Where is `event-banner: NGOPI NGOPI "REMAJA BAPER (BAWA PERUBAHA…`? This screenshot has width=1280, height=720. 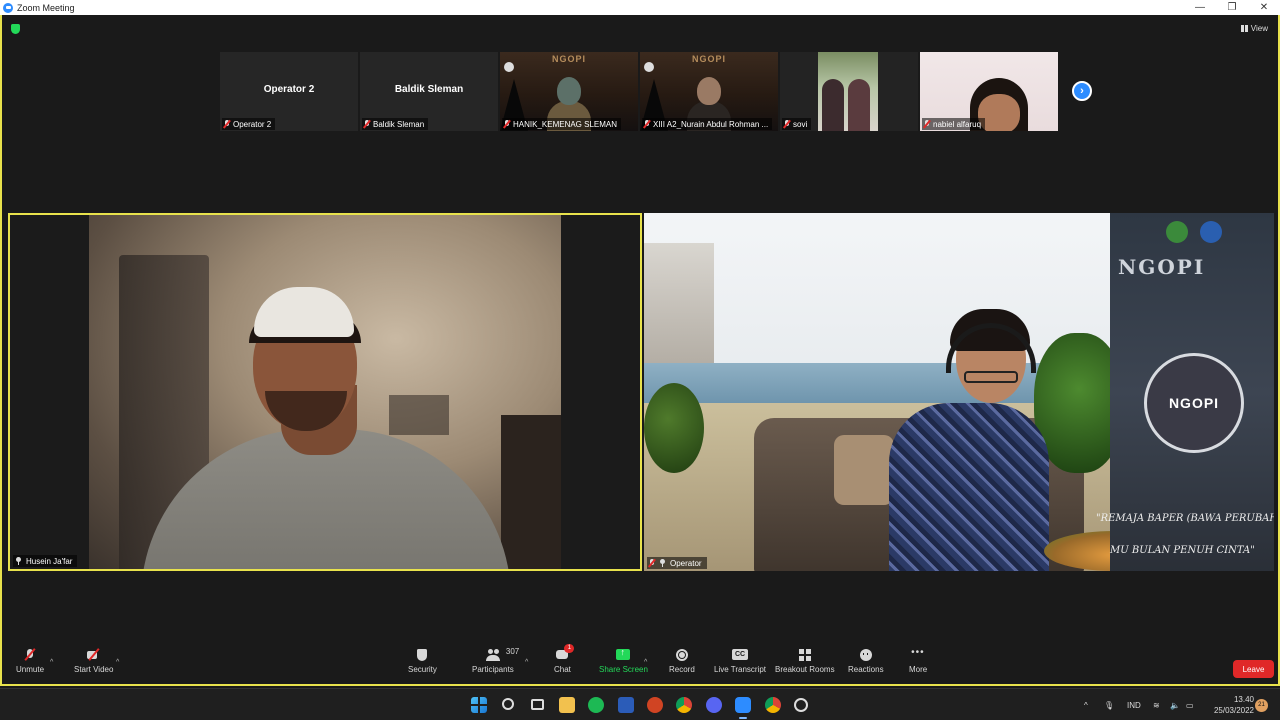 event-banner: NGOPI NGOPI "REMAJA BAPER (BAWA PERUBAHA… is located at coordinates (1185, 392).